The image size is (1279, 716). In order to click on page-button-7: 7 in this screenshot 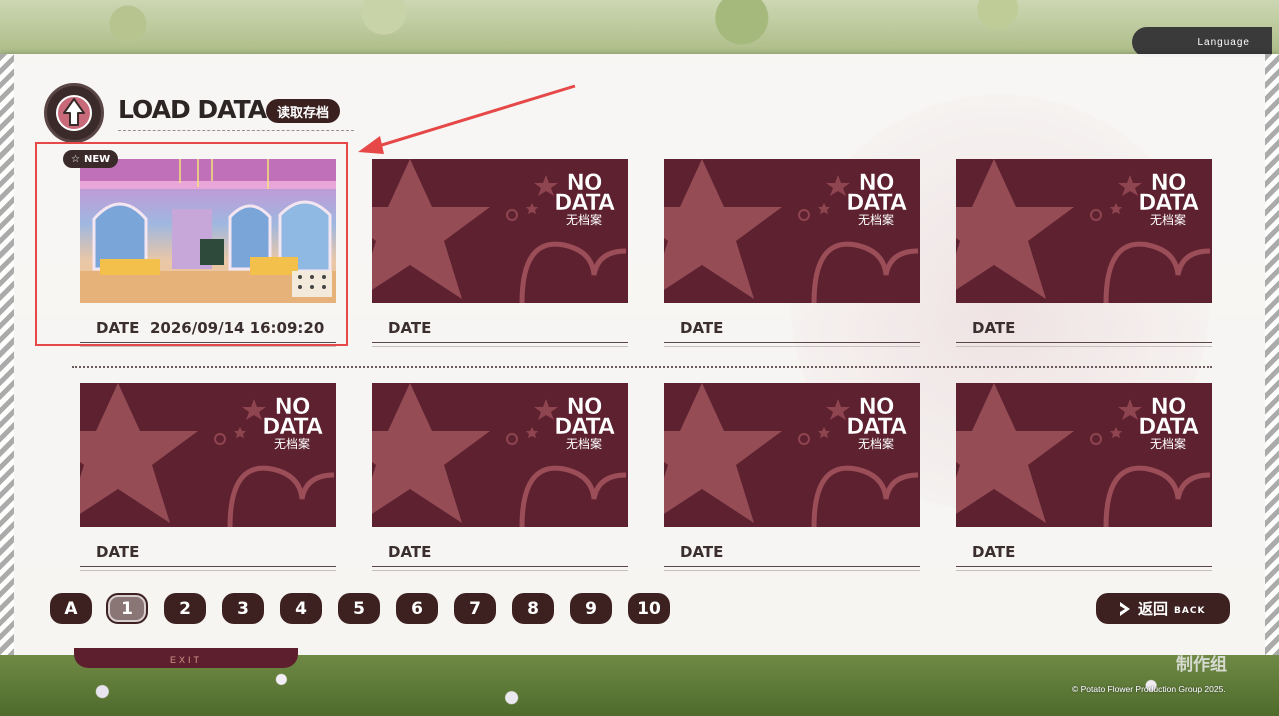, I will do `click(475, 608)`.